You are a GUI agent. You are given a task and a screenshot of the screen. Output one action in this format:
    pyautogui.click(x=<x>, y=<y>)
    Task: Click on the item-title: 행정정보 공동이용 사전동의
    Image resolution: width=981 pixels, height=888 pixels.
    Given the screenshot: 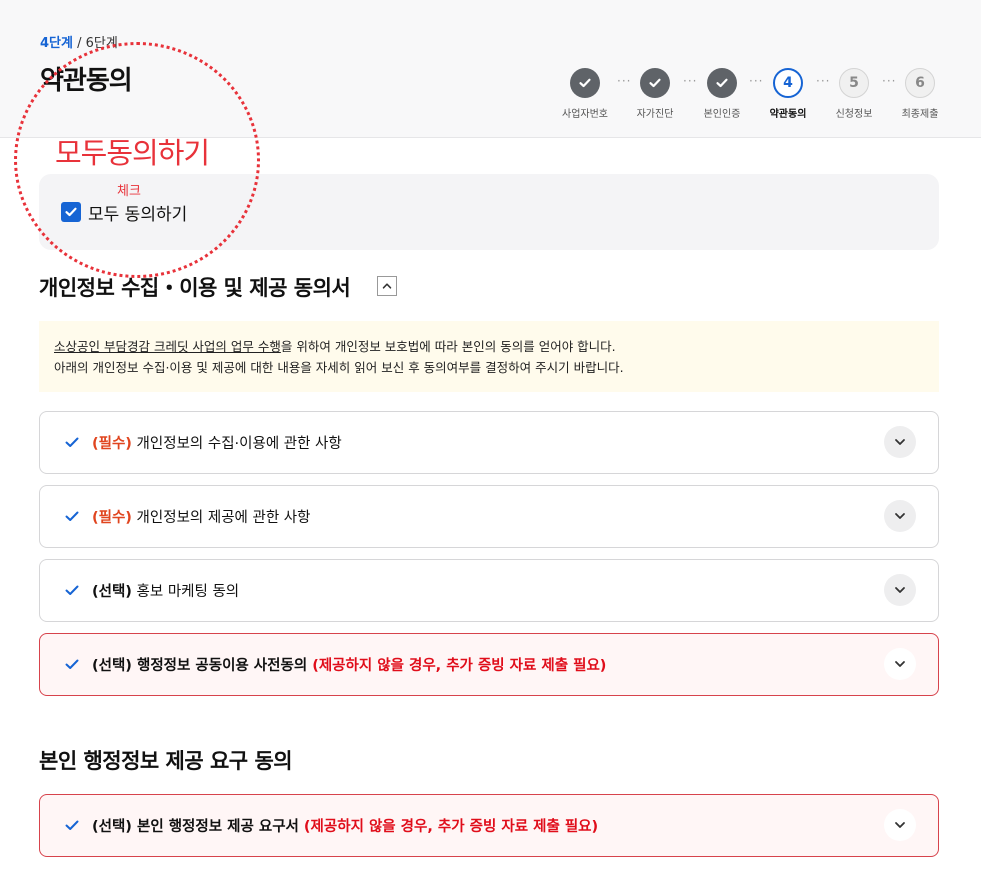 What is the action you would take?
    pyautogui.click(x=222, y=666)
    